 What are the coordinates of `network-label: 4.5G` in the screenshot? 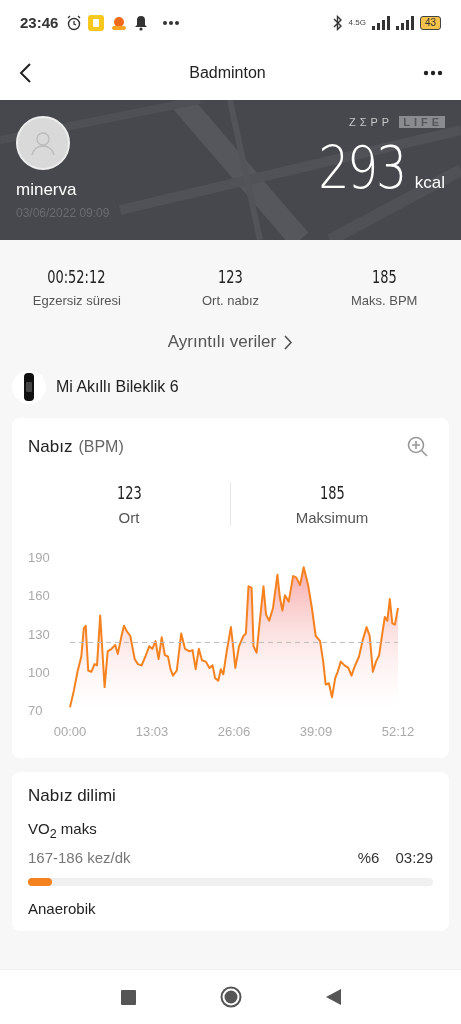 It's located at (357, 22).